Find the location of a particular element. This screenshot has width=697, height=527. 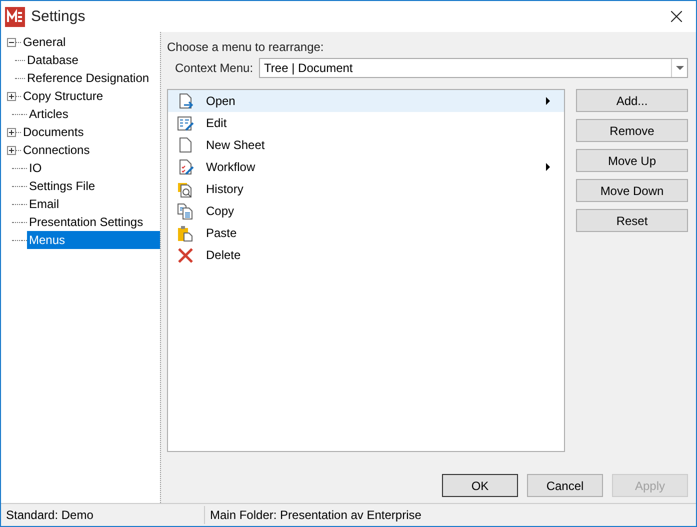

tree-item: Email is located at coordinates (44, 204).